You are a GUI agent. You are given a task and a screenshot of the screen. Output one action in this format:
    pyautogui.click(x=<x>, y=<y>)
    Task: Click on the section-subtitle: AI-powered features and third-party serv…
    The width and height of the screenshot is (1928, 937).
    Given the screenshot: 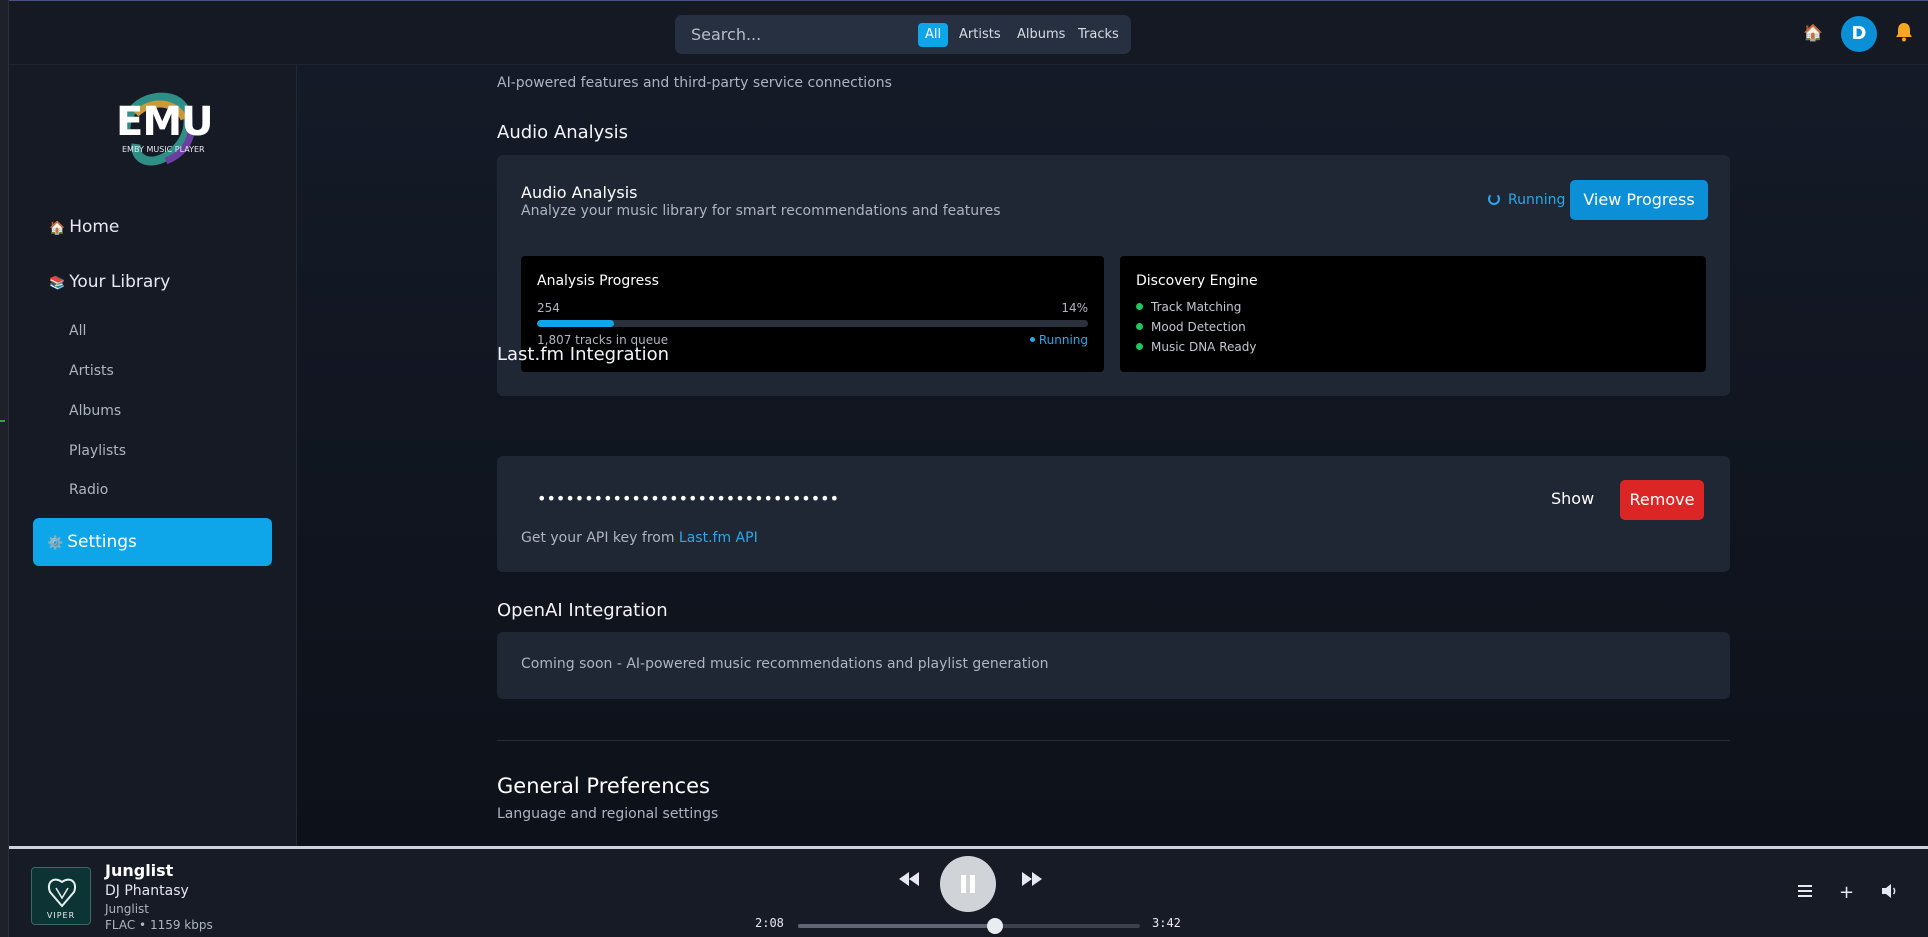 What is the action you would take?
    pyautogui.click(x=694, y=83)
    